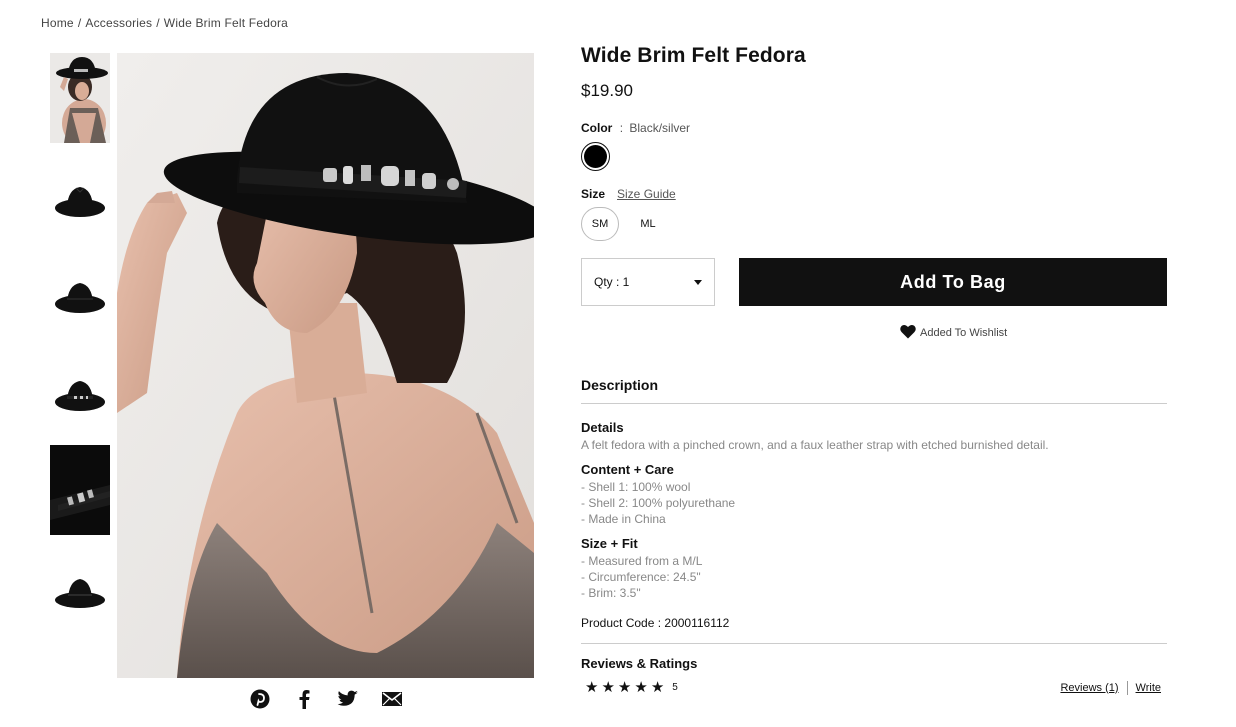  Describe the element at coordinates (57, 23) in the screenshot. I see `breadcrumb-home: Home` at that location.